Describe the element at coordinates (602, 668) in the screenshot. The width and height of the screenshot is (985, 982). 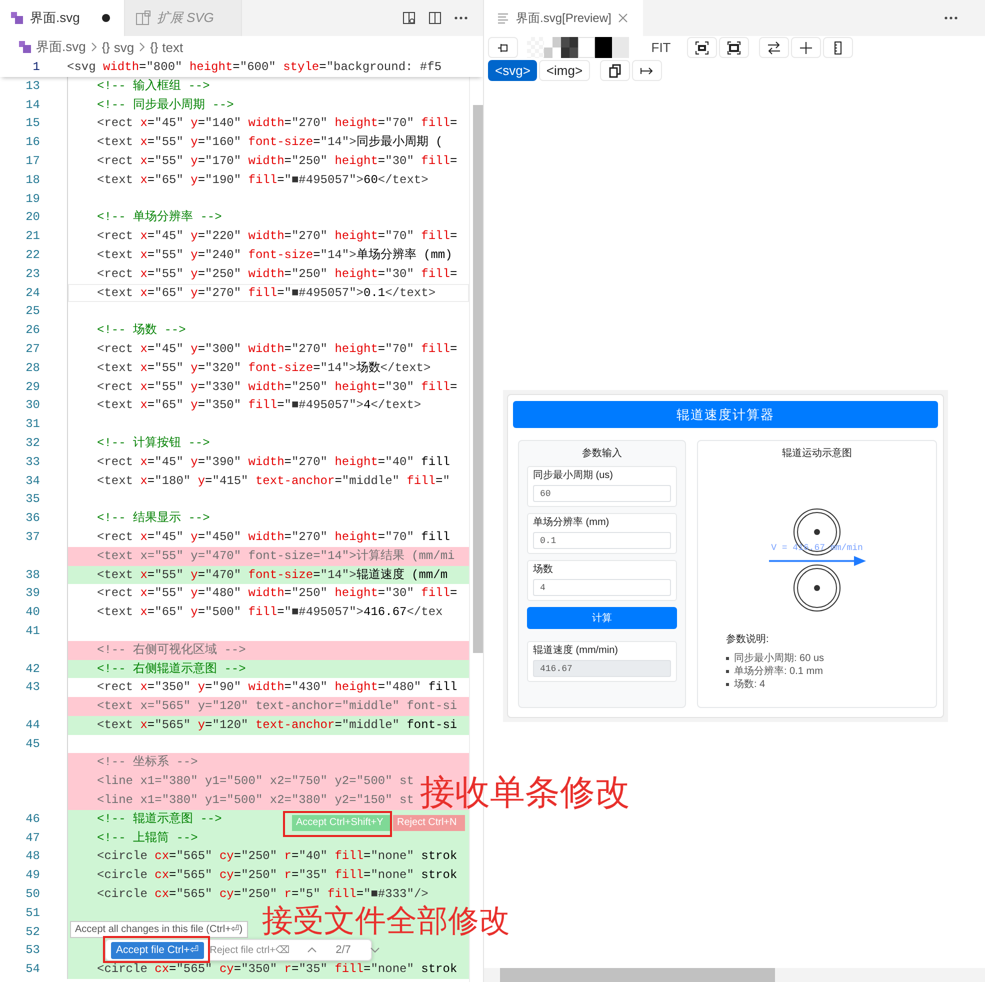
I see `result-field: 416.67` at that location.